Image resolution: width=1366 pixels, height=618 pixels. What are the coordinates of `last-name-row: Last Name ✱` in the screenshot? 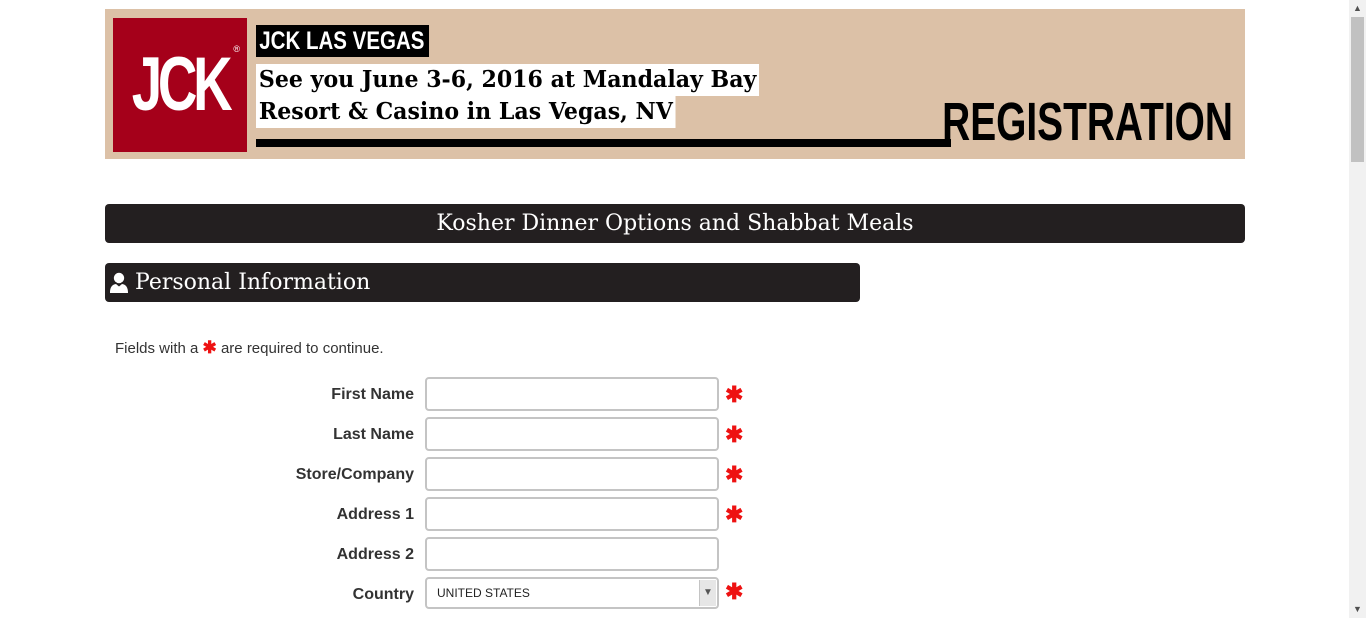 It's located at (430, 435).